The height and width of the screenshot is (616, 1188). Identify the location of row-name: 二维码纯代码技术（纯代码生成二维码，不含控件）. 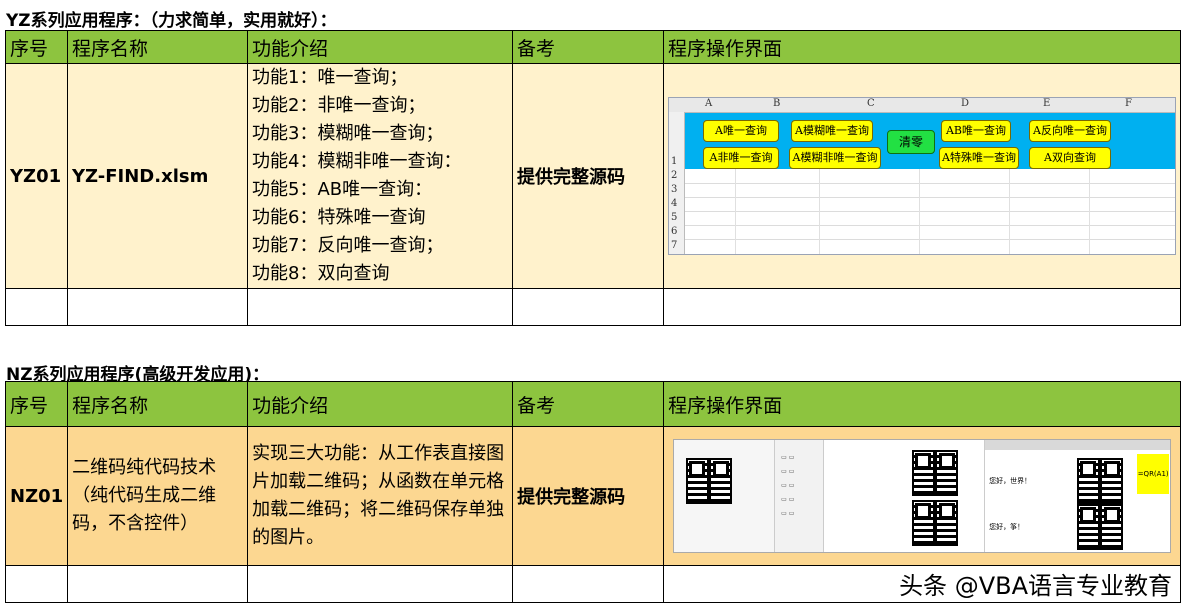
(158, 496).